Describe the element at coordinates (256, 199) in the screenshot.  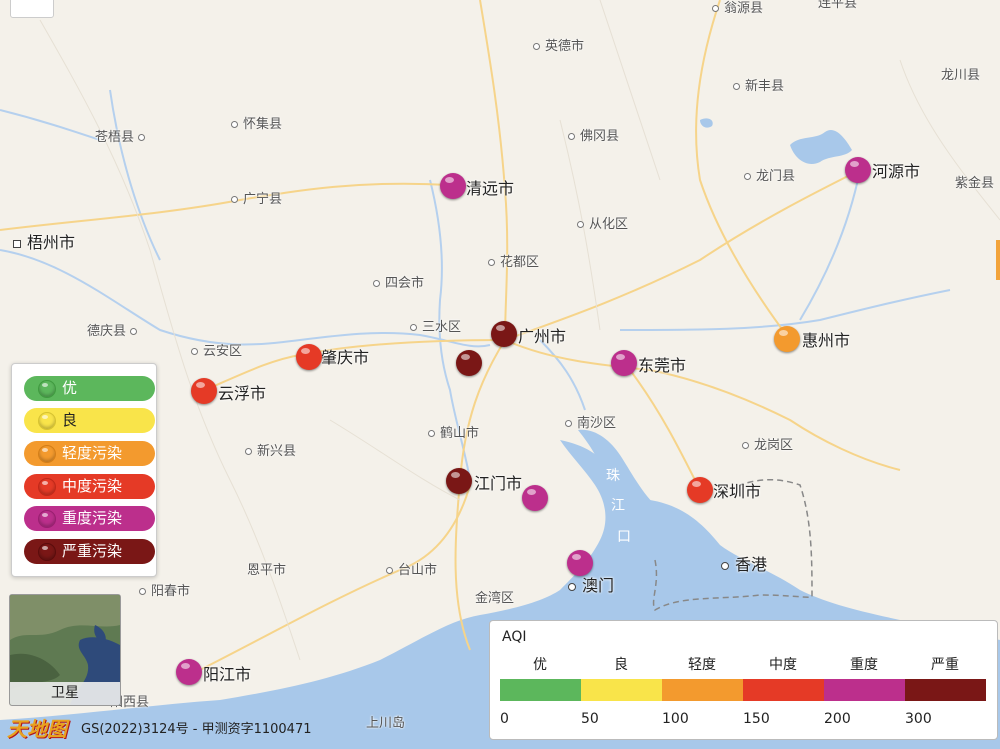
I see `place-label: 广宁县` at that location.